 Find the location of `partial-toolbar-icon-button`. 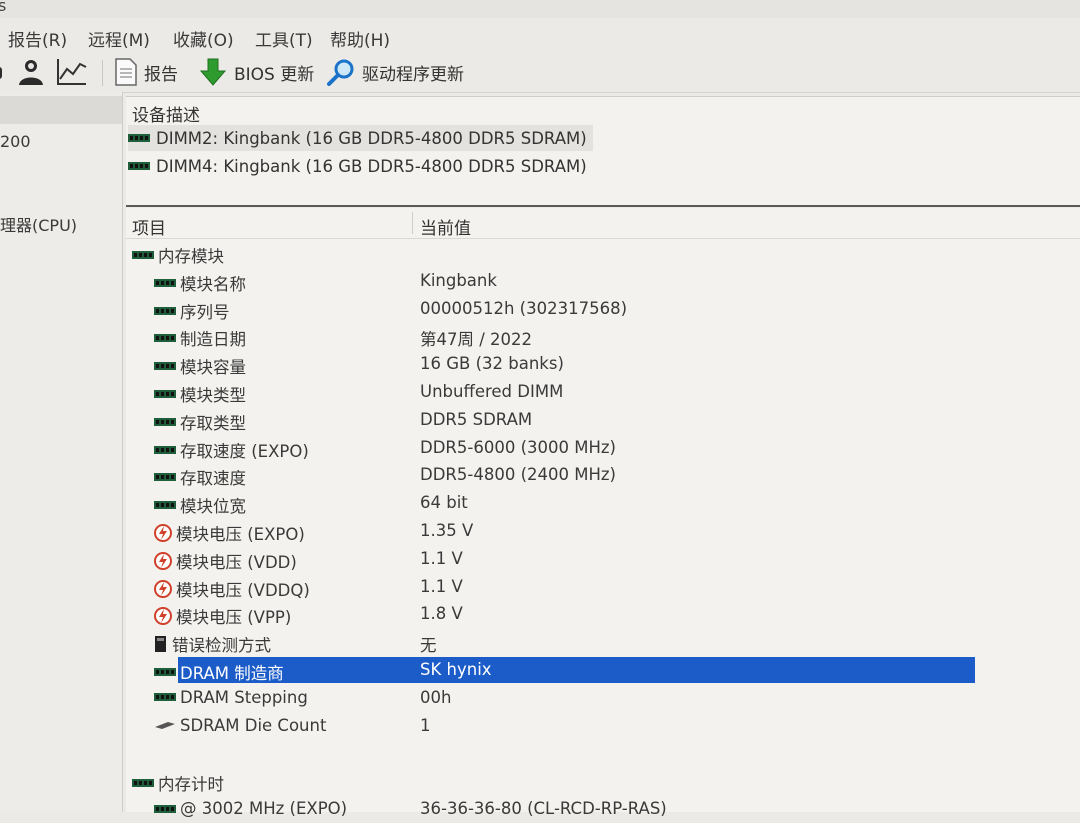

partial-toolbar-icon-button is located at coordinates (3, 72).